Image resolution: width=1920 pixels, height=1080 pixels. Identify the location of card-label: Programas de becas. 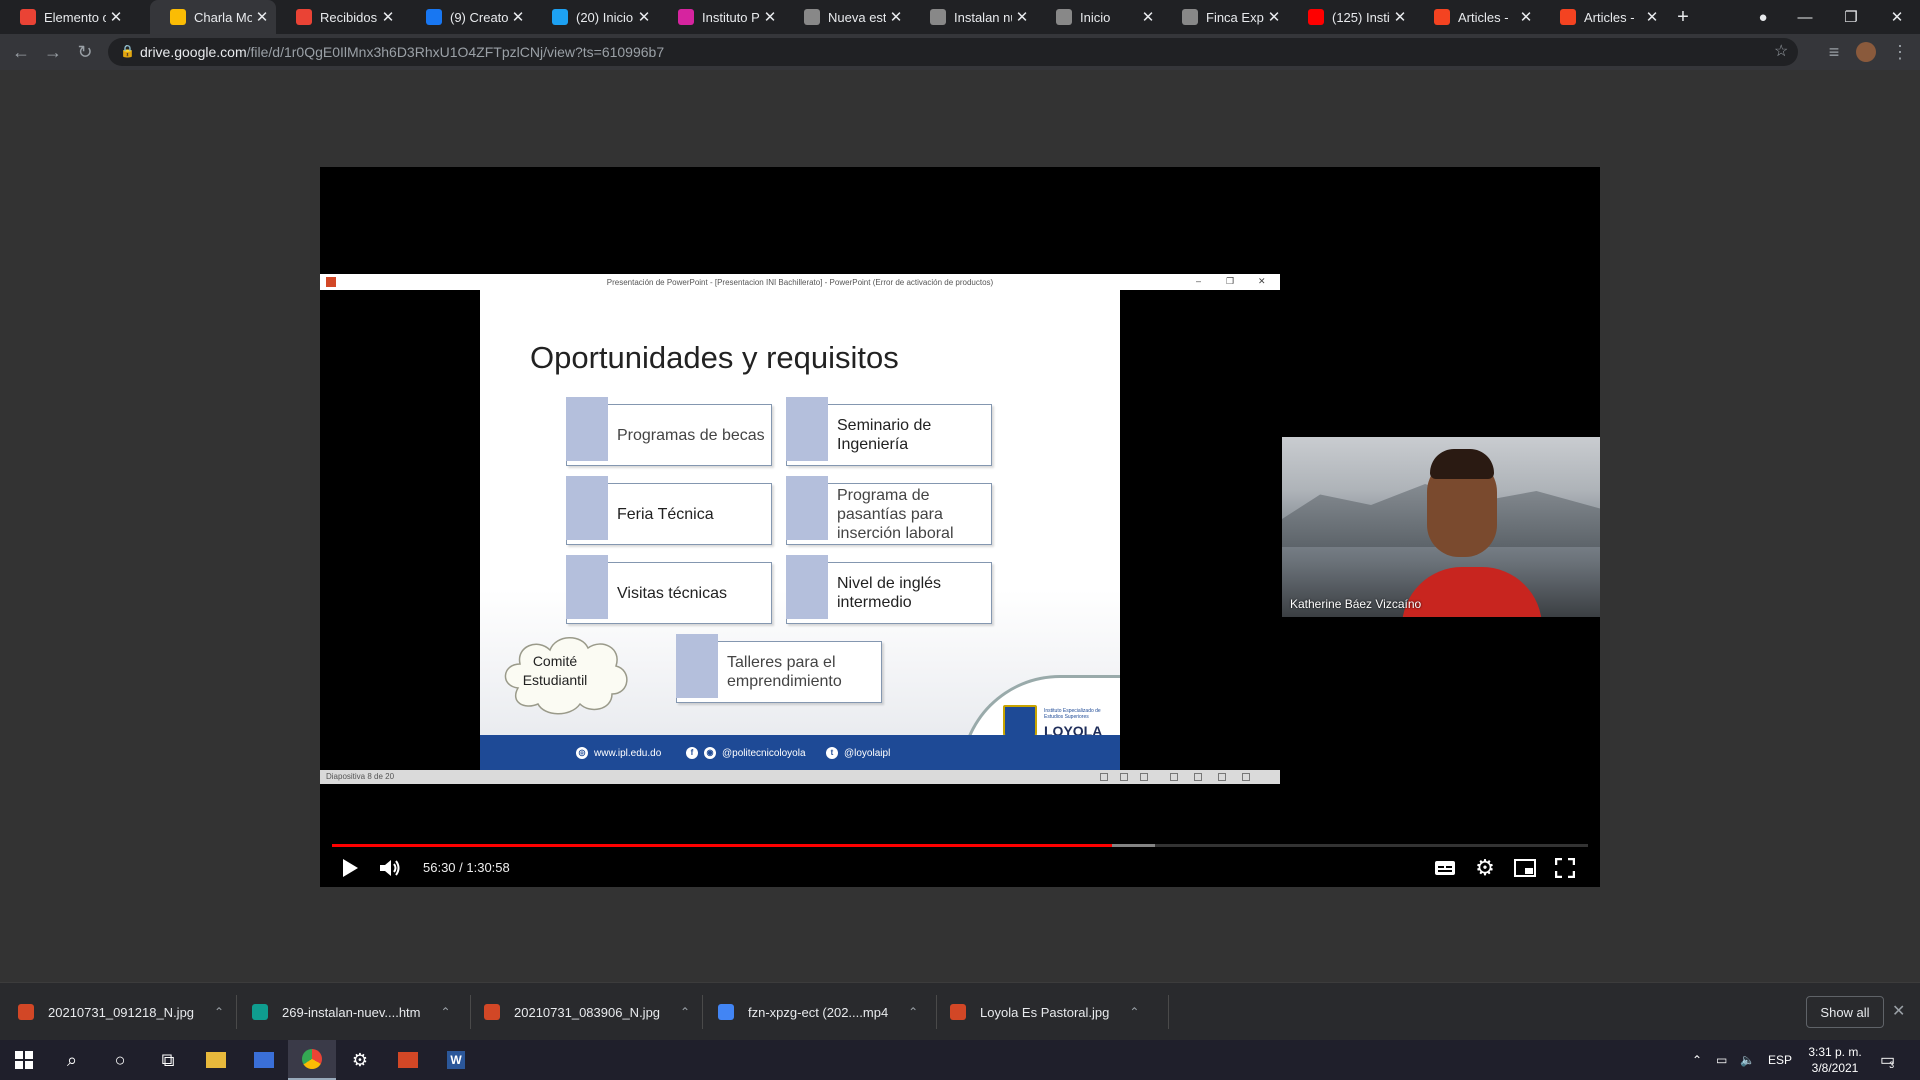
(691, 435).